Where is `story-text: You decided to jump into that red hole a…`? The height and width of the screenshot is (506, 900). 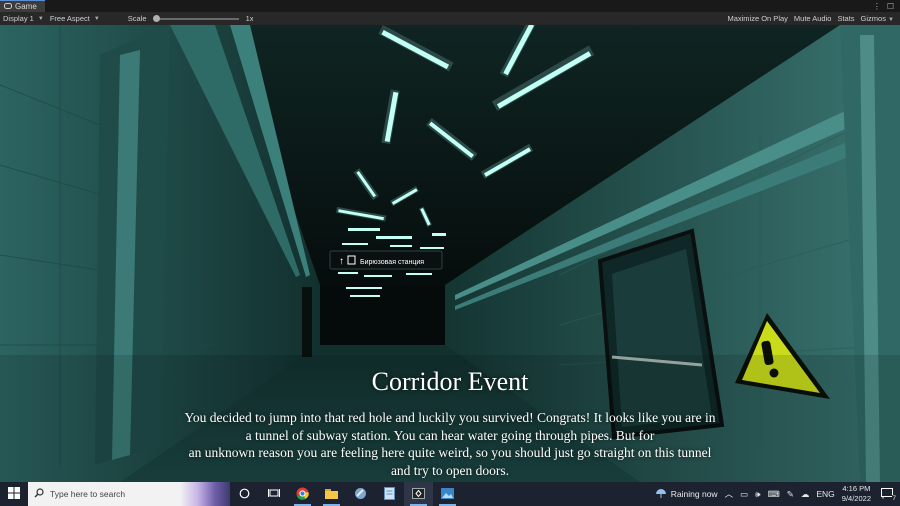
story-text: You decided to jump into that red hole a… is located at coordinates (450, 444).